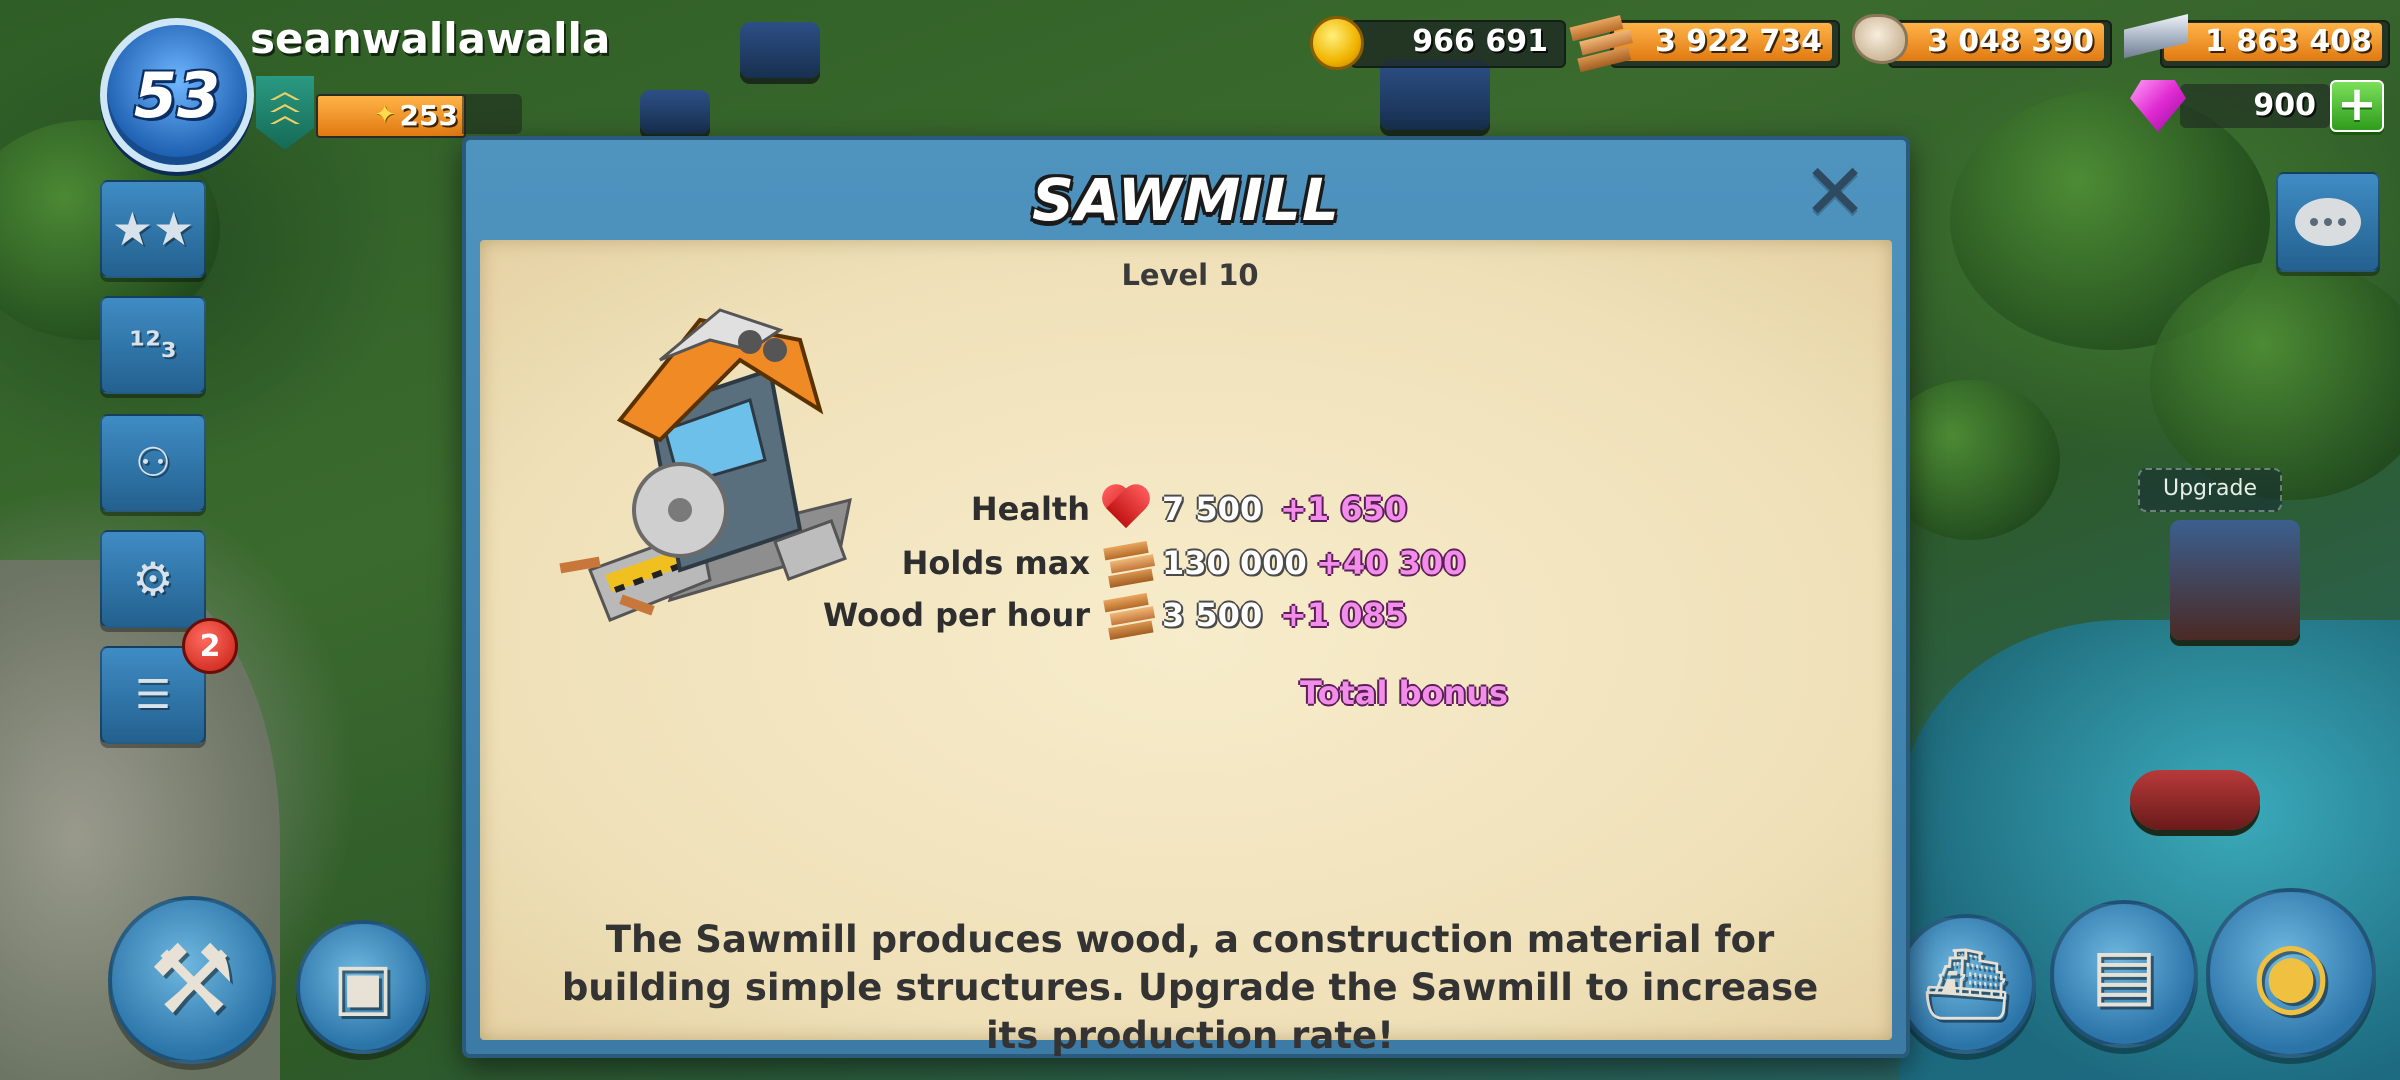  Describe the element at coordinates (956, 615) in the screenshot. I see `stat-label: Wood per hour` at that location.